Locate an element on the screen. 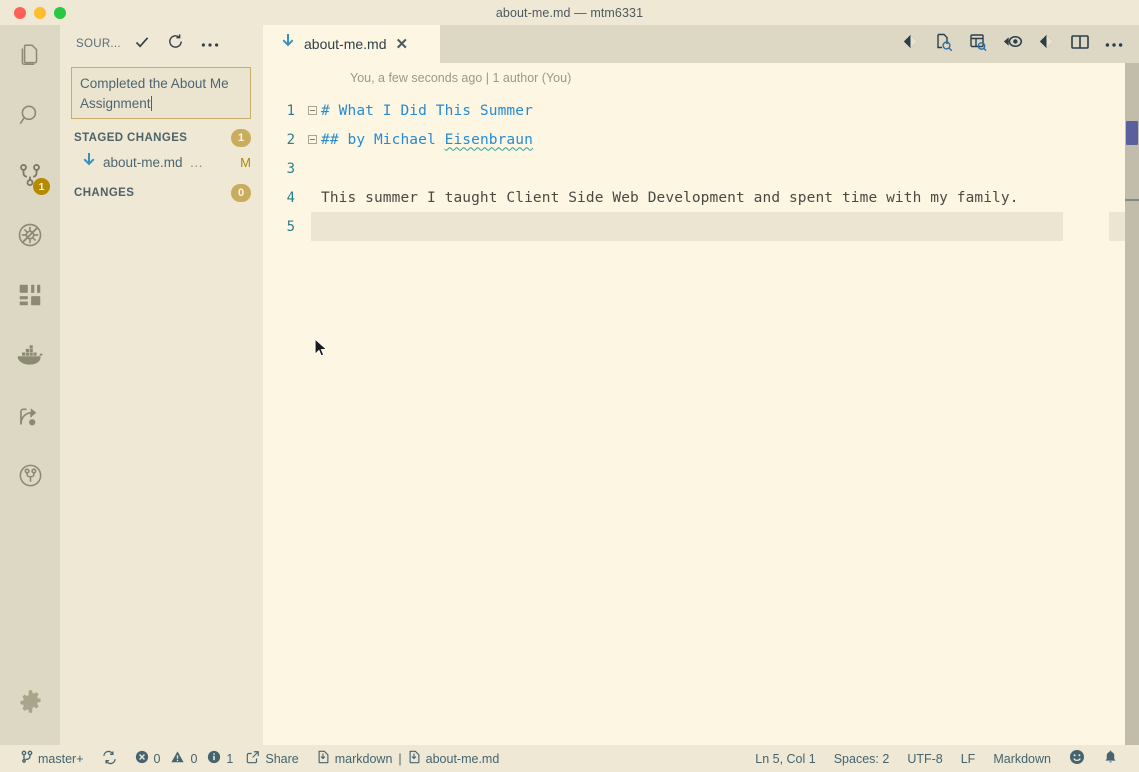 The width and height of the screenshot is (1139, 772). status-feedback is located at coordinates (1077, 758).